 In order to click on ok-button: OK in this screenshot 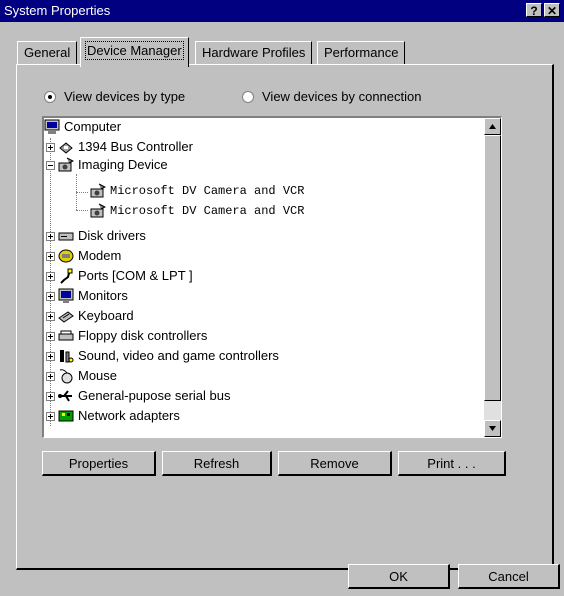, I will do `click(399, 576)`.